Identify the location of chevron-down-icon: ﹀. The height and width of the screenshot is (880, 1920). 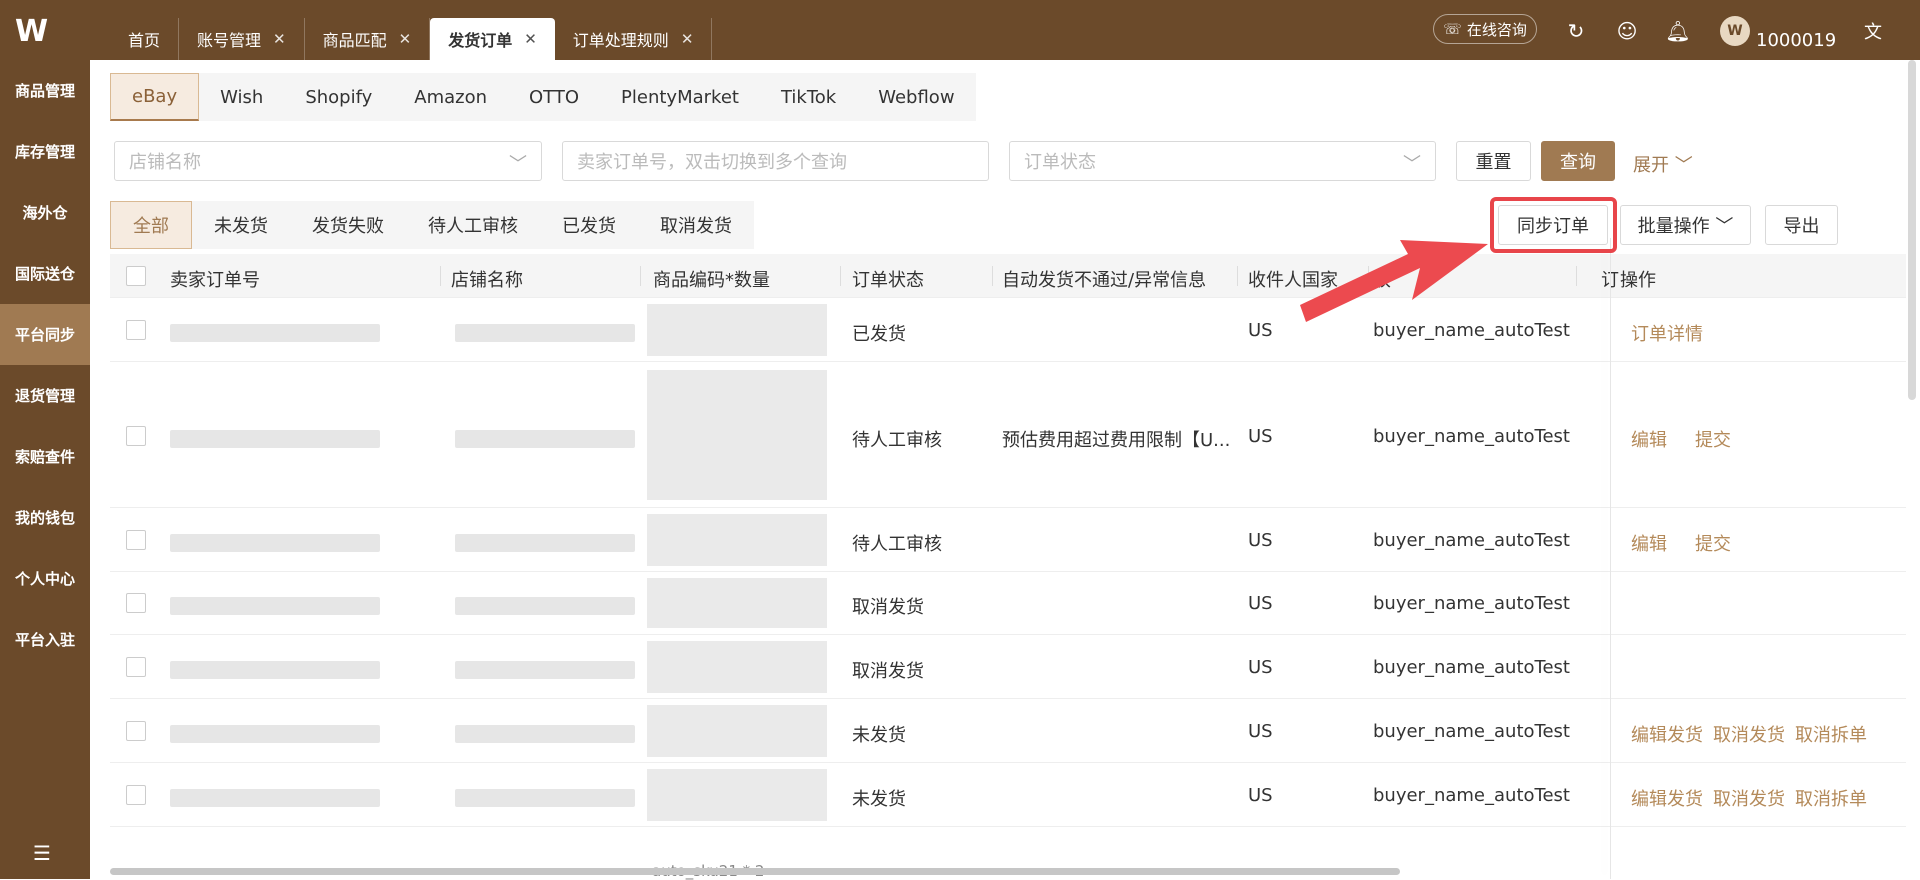
(1683, 165).